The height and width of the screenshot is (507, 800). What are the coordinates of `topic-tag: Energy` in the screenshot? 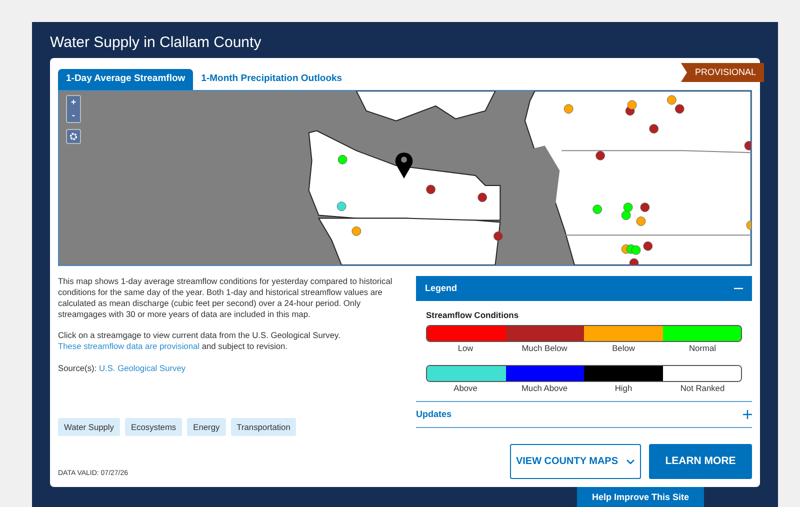 It's located at (206, 427).